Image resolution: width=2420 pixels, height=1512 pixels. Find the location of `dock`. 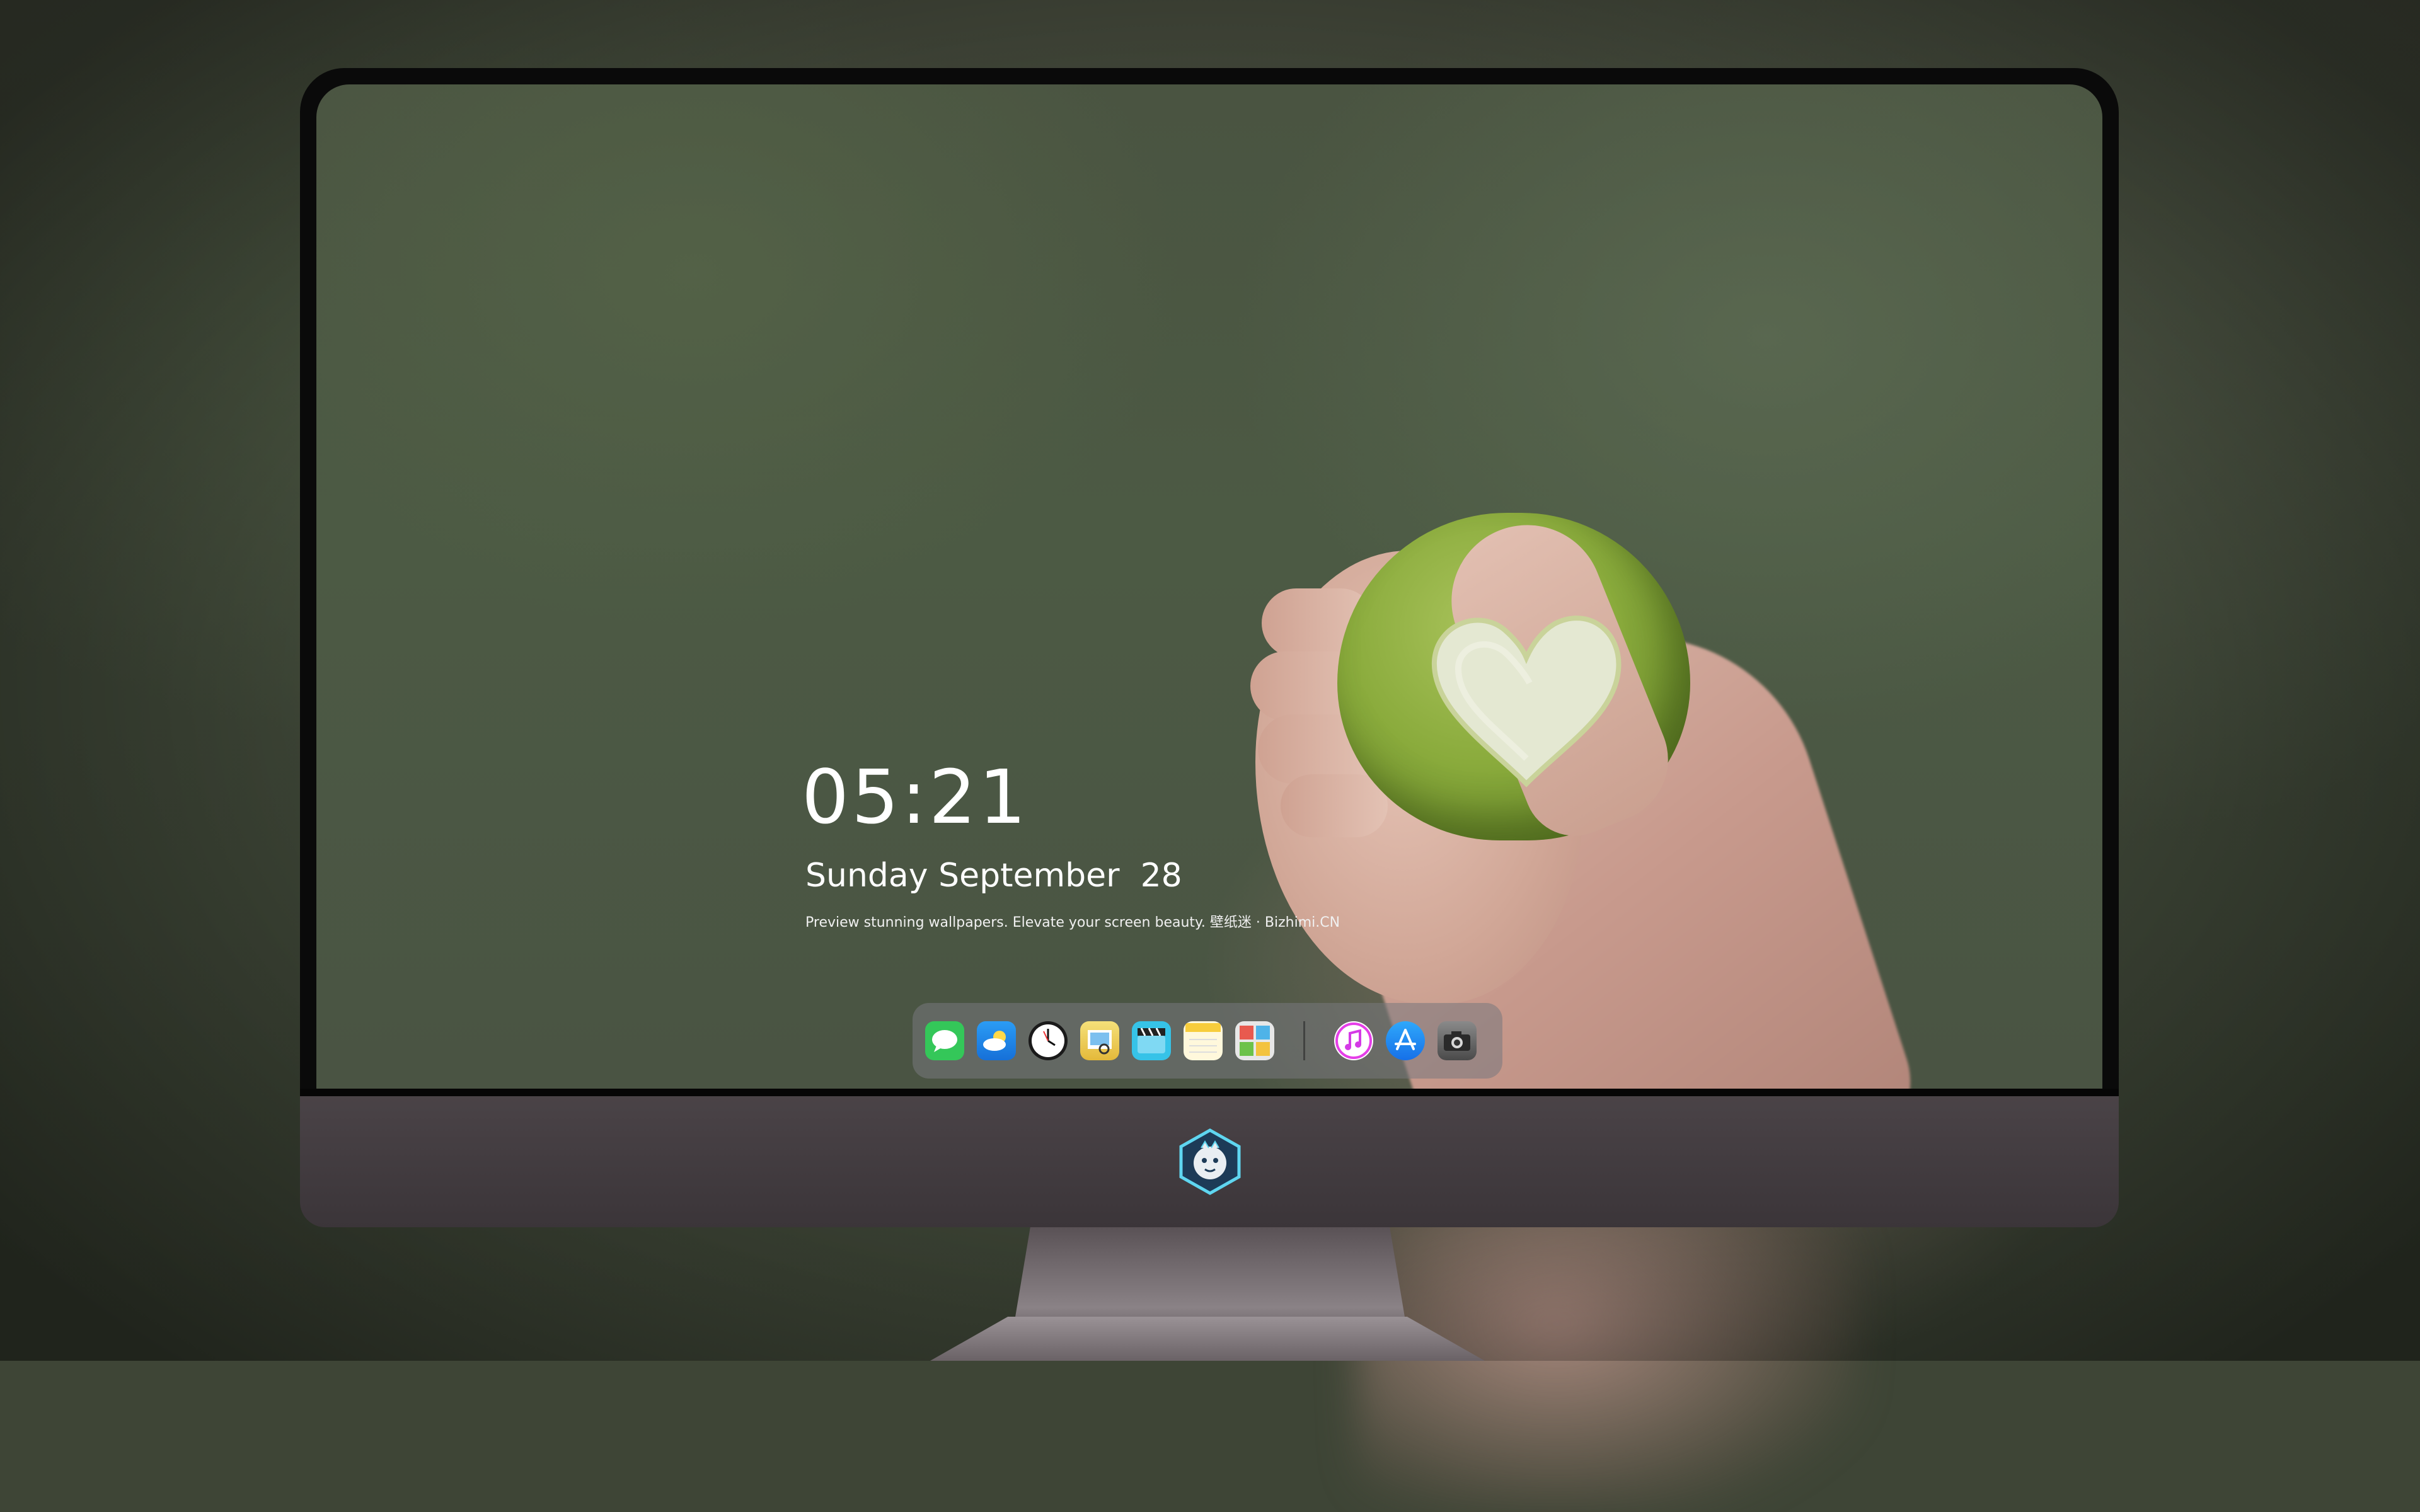

dock is located at coordinates (1207, 1041).